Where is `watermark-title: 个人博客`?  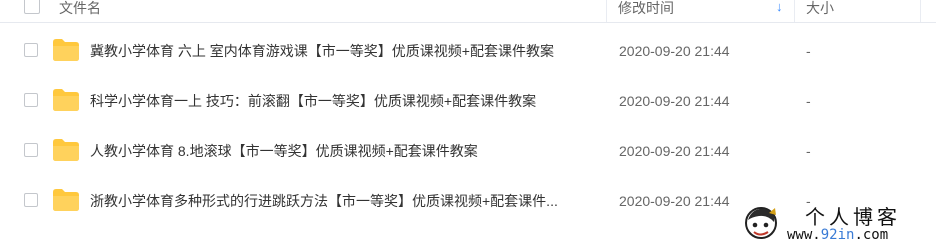
watermark-title: 个人博客 is located at coordinates (853, 217).